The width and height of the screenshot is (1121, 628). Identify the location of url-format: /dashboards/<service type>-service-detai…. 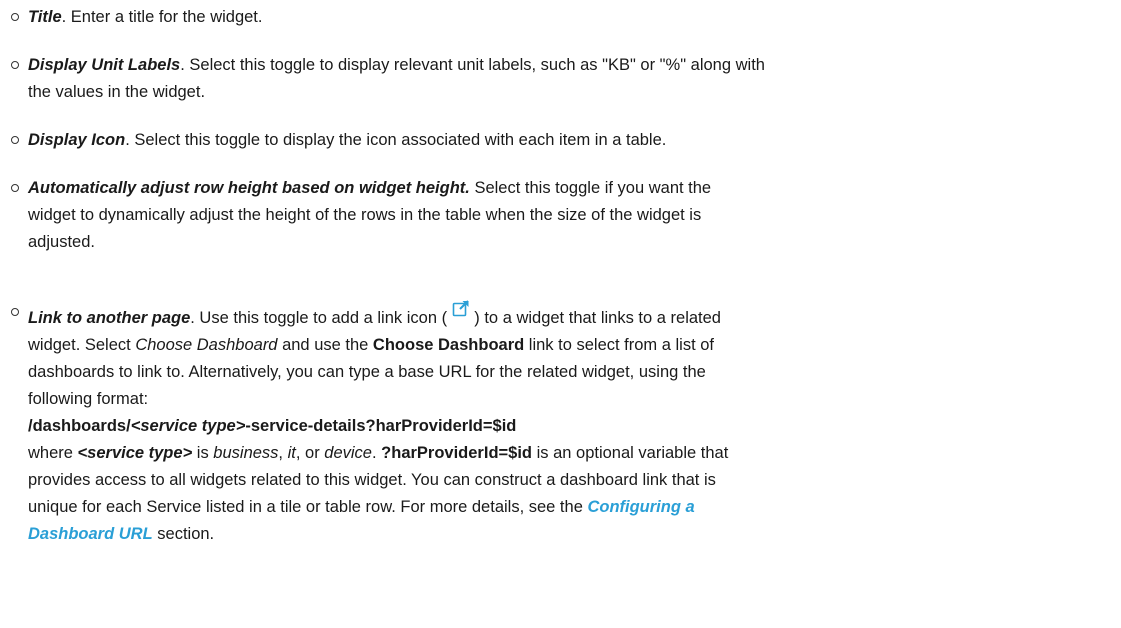
(564, 426).